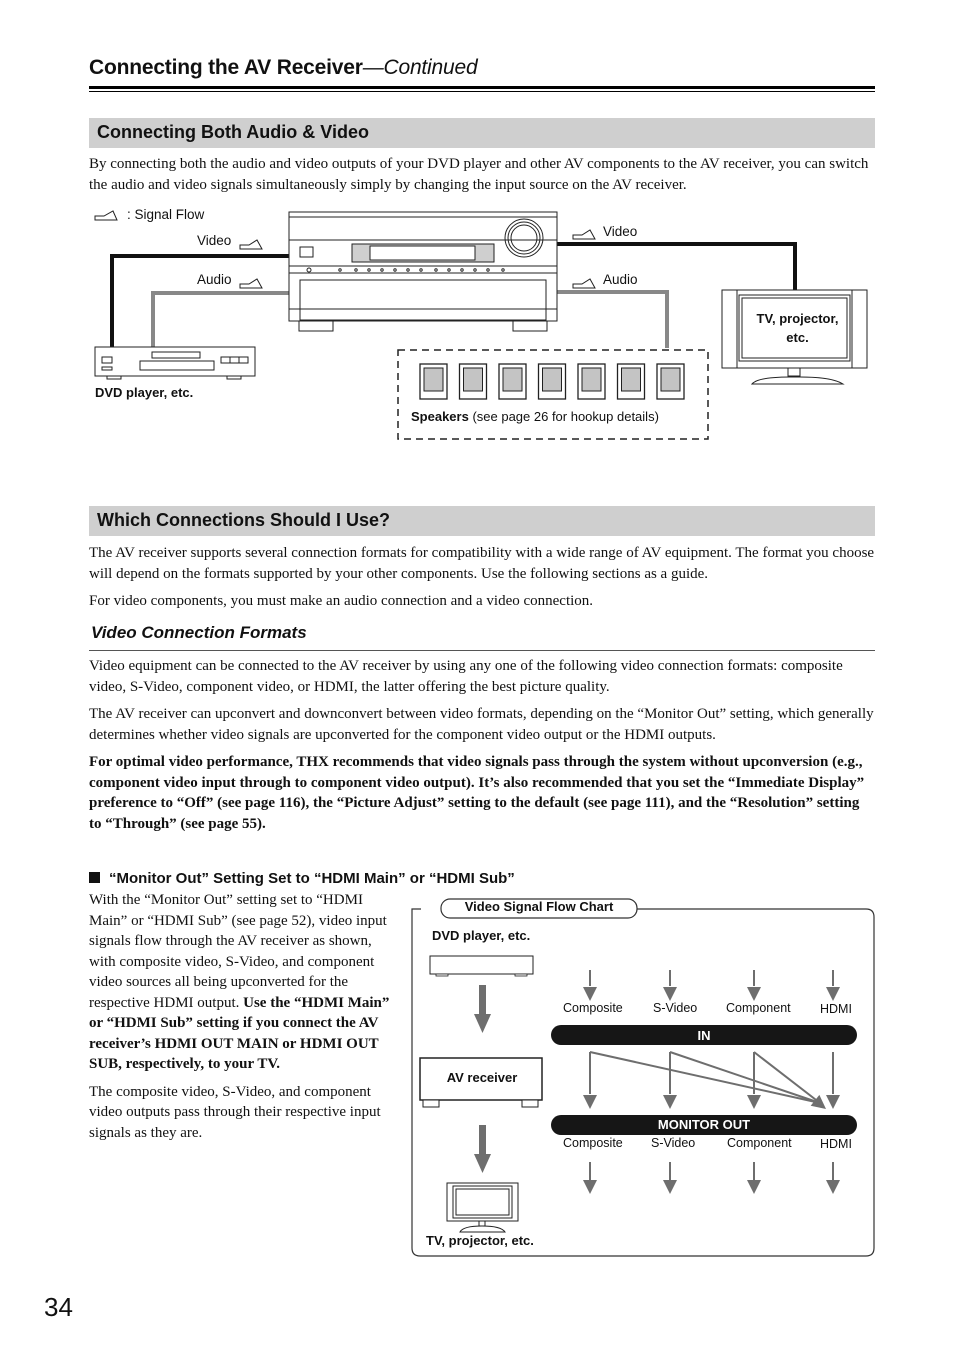 The height and width of the screenshot is (1348, 954). I want to click on flow-arrow-receiver-to-tv, so click(482, 1149).